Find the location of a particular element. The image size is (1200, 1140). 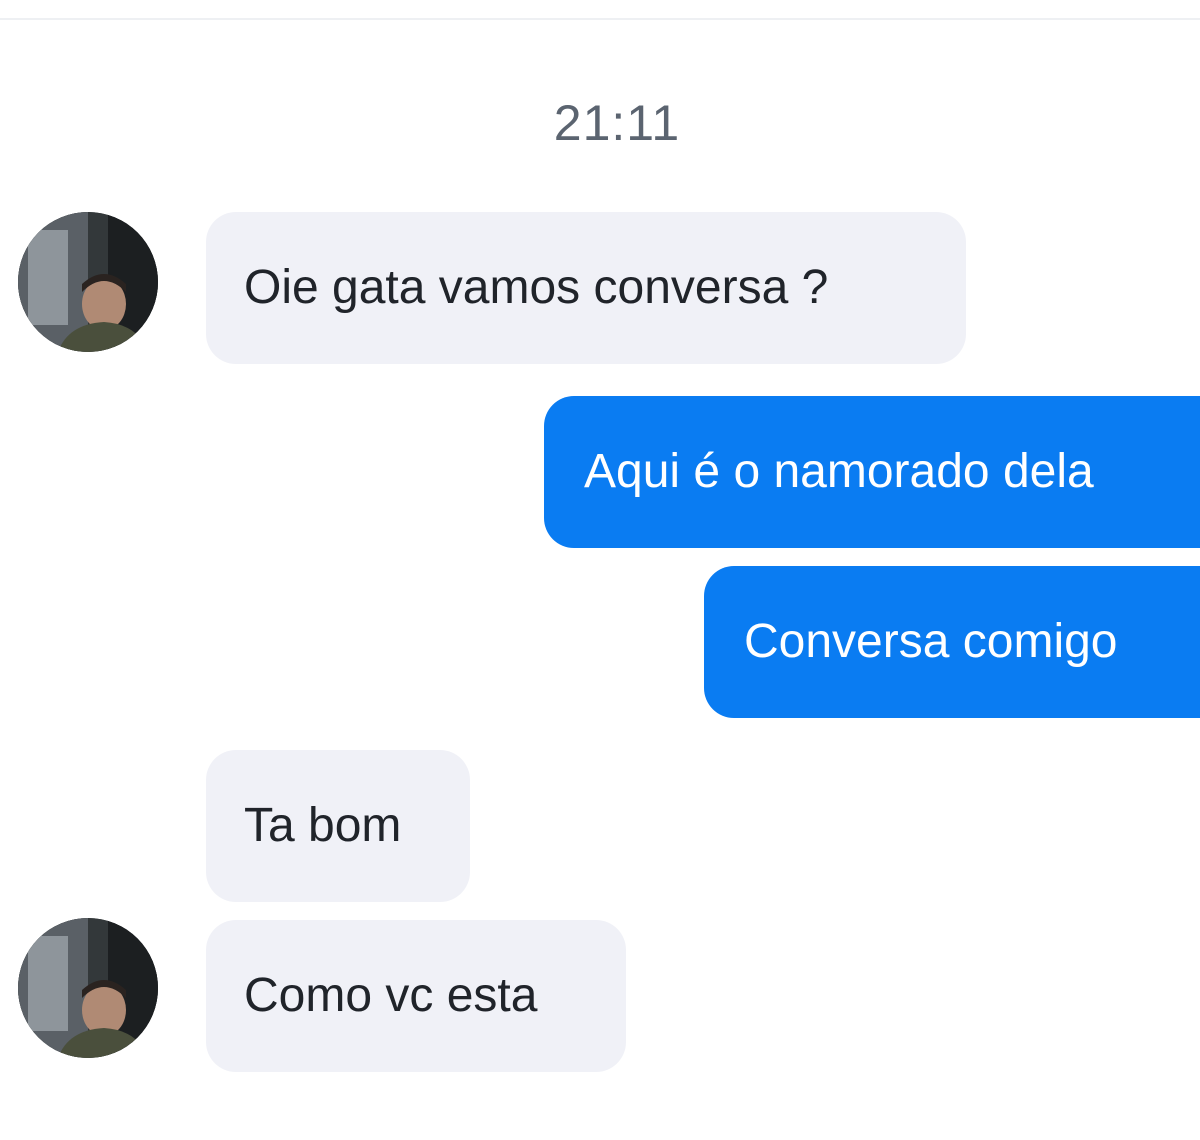

message-text: Aqui é o namorado dela is located at coordinates (839, 471).